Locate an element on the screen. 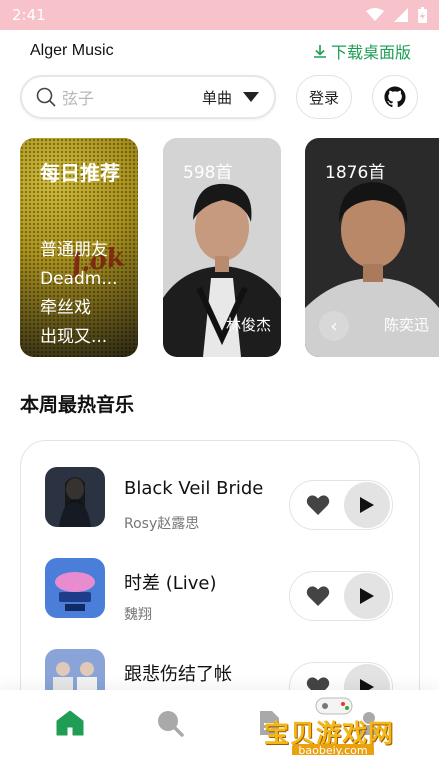 The image size is (439, 780). artist-card-jj-lin: 598首 林俊杰 is located at coordinates (222, 247).